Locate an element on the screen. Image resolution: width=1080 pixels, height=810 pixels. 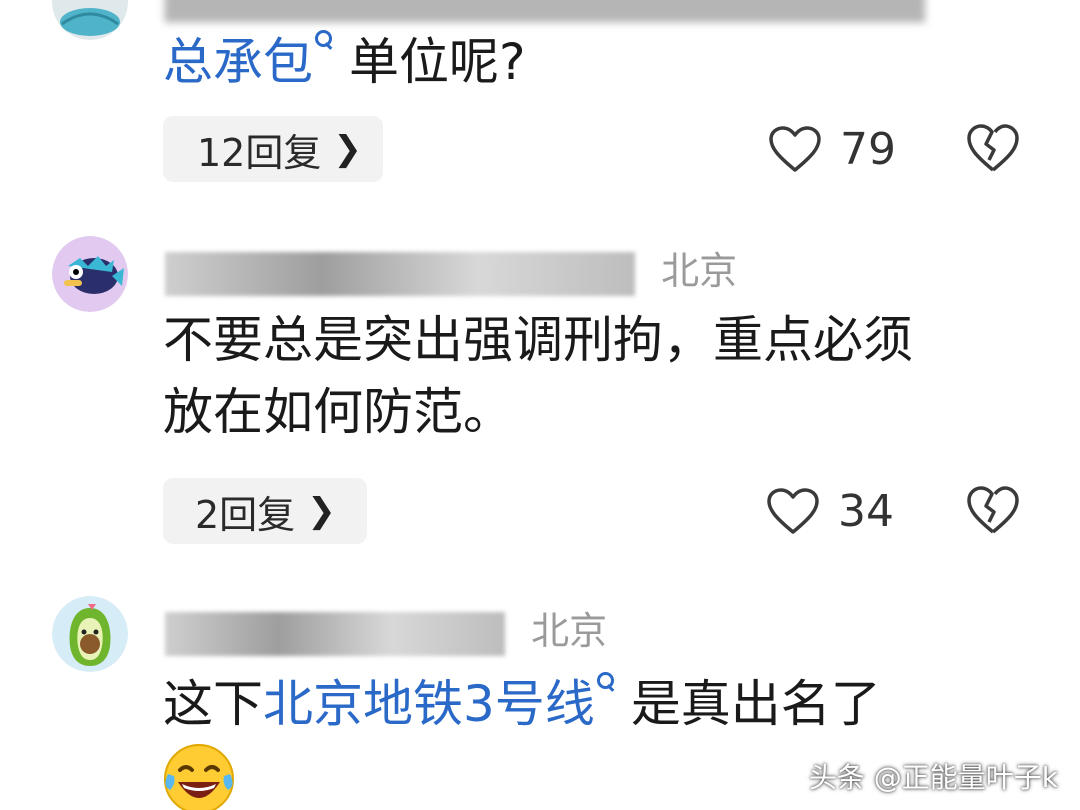
username-redacted: ██████████████████████████ is located at coordinates (545, 11).